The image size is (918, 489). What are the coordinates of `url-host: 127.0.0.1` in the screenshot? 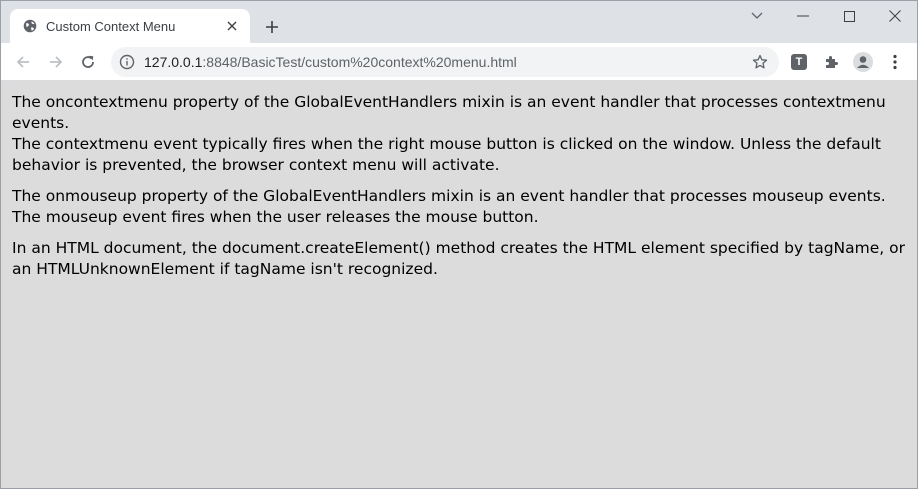 It's located at (173, 62).